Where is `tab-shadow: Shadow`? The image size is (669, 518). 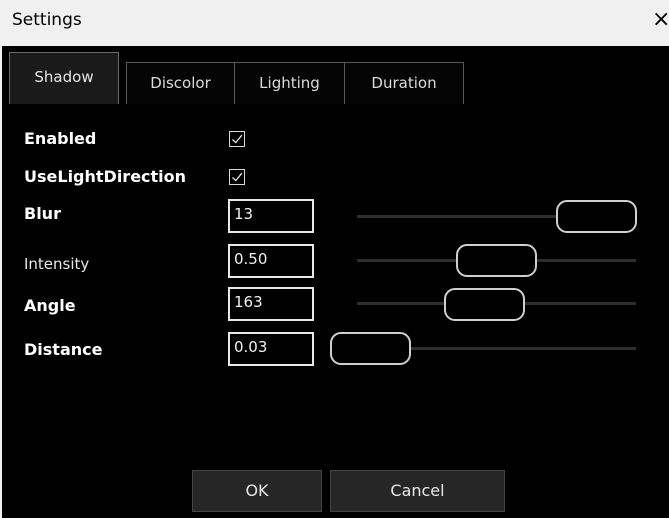
tab-shadow: Shadow is located at coordinates (64, 78).